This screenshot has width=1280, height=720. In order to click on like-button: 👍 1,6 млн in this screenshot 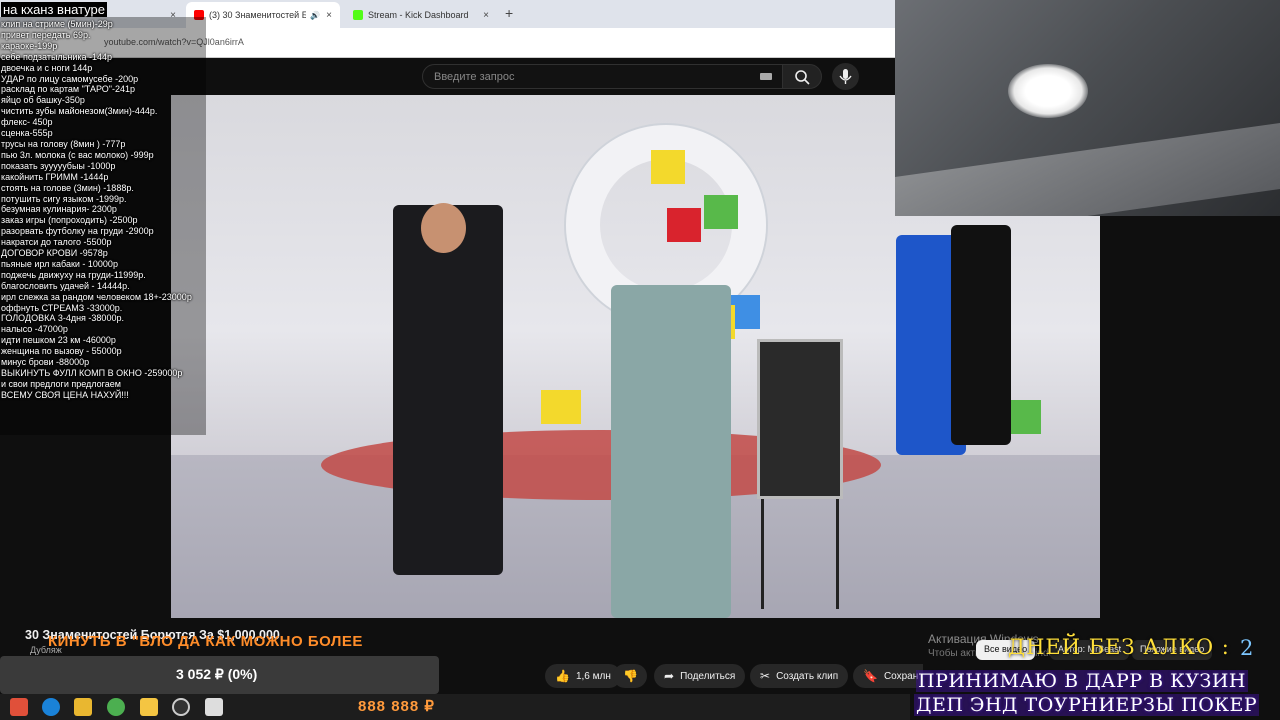, I will do `click(583, 676)`.